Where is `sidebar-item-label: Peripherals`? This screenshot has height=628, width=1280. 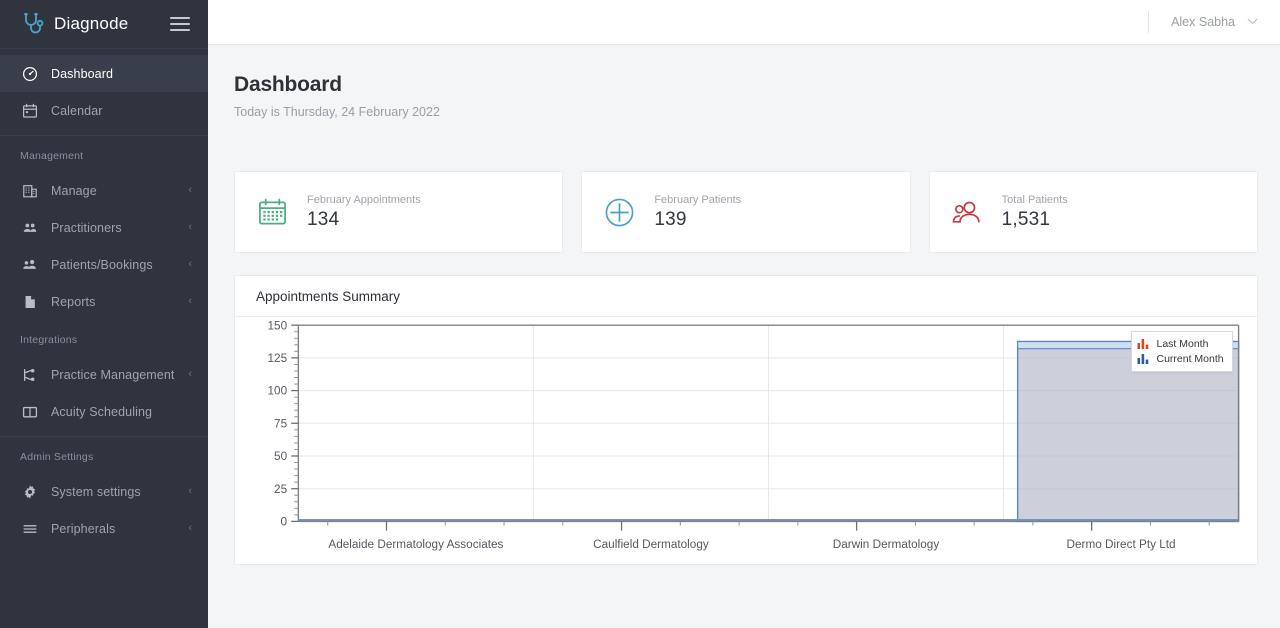 sidebar-item-label: Peripherals is located at coordinates (83, 528).